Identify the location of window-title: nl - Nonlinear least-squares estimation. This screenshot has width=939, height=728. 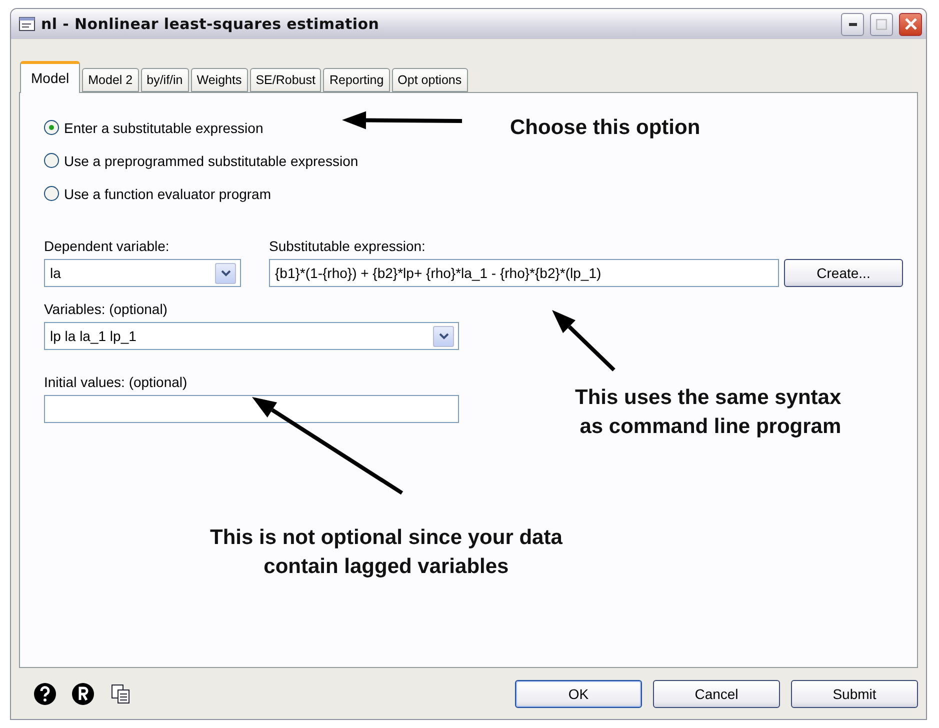
(210, 24).